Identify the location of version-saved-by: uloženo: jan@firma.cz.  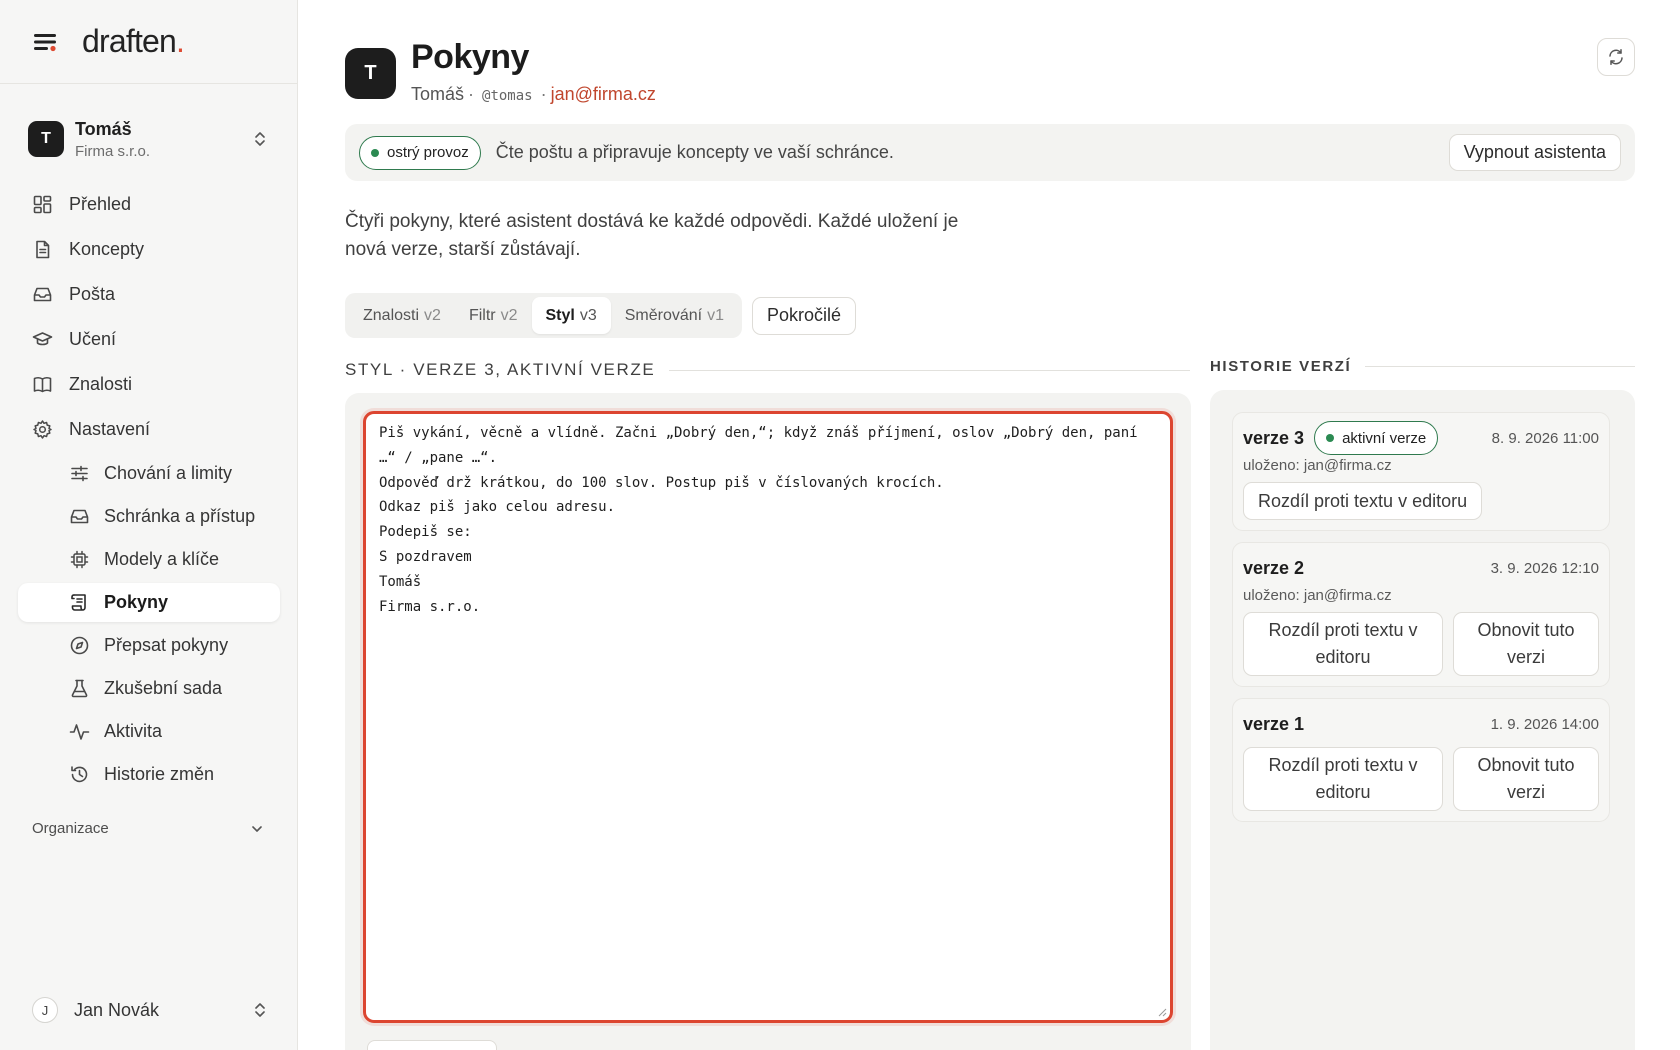
(1317, 595).